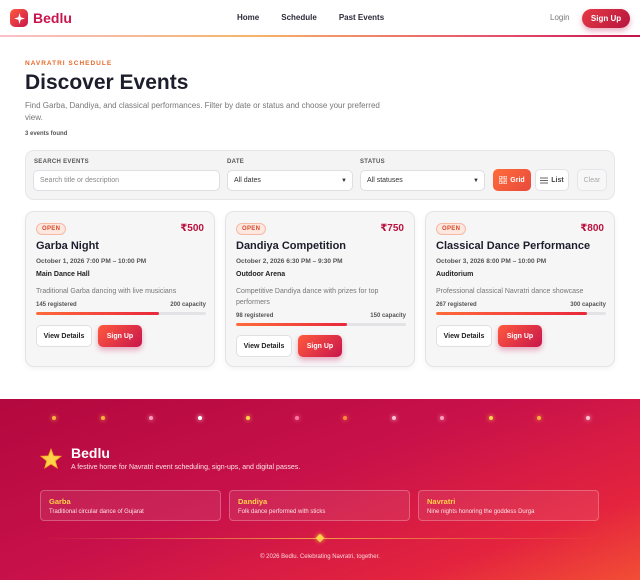 The width and height of the screenshot is (640, 580). Describe the element at coordinates (46, 134) in the screenshot. I see `results-count: 3 events found` at that location.